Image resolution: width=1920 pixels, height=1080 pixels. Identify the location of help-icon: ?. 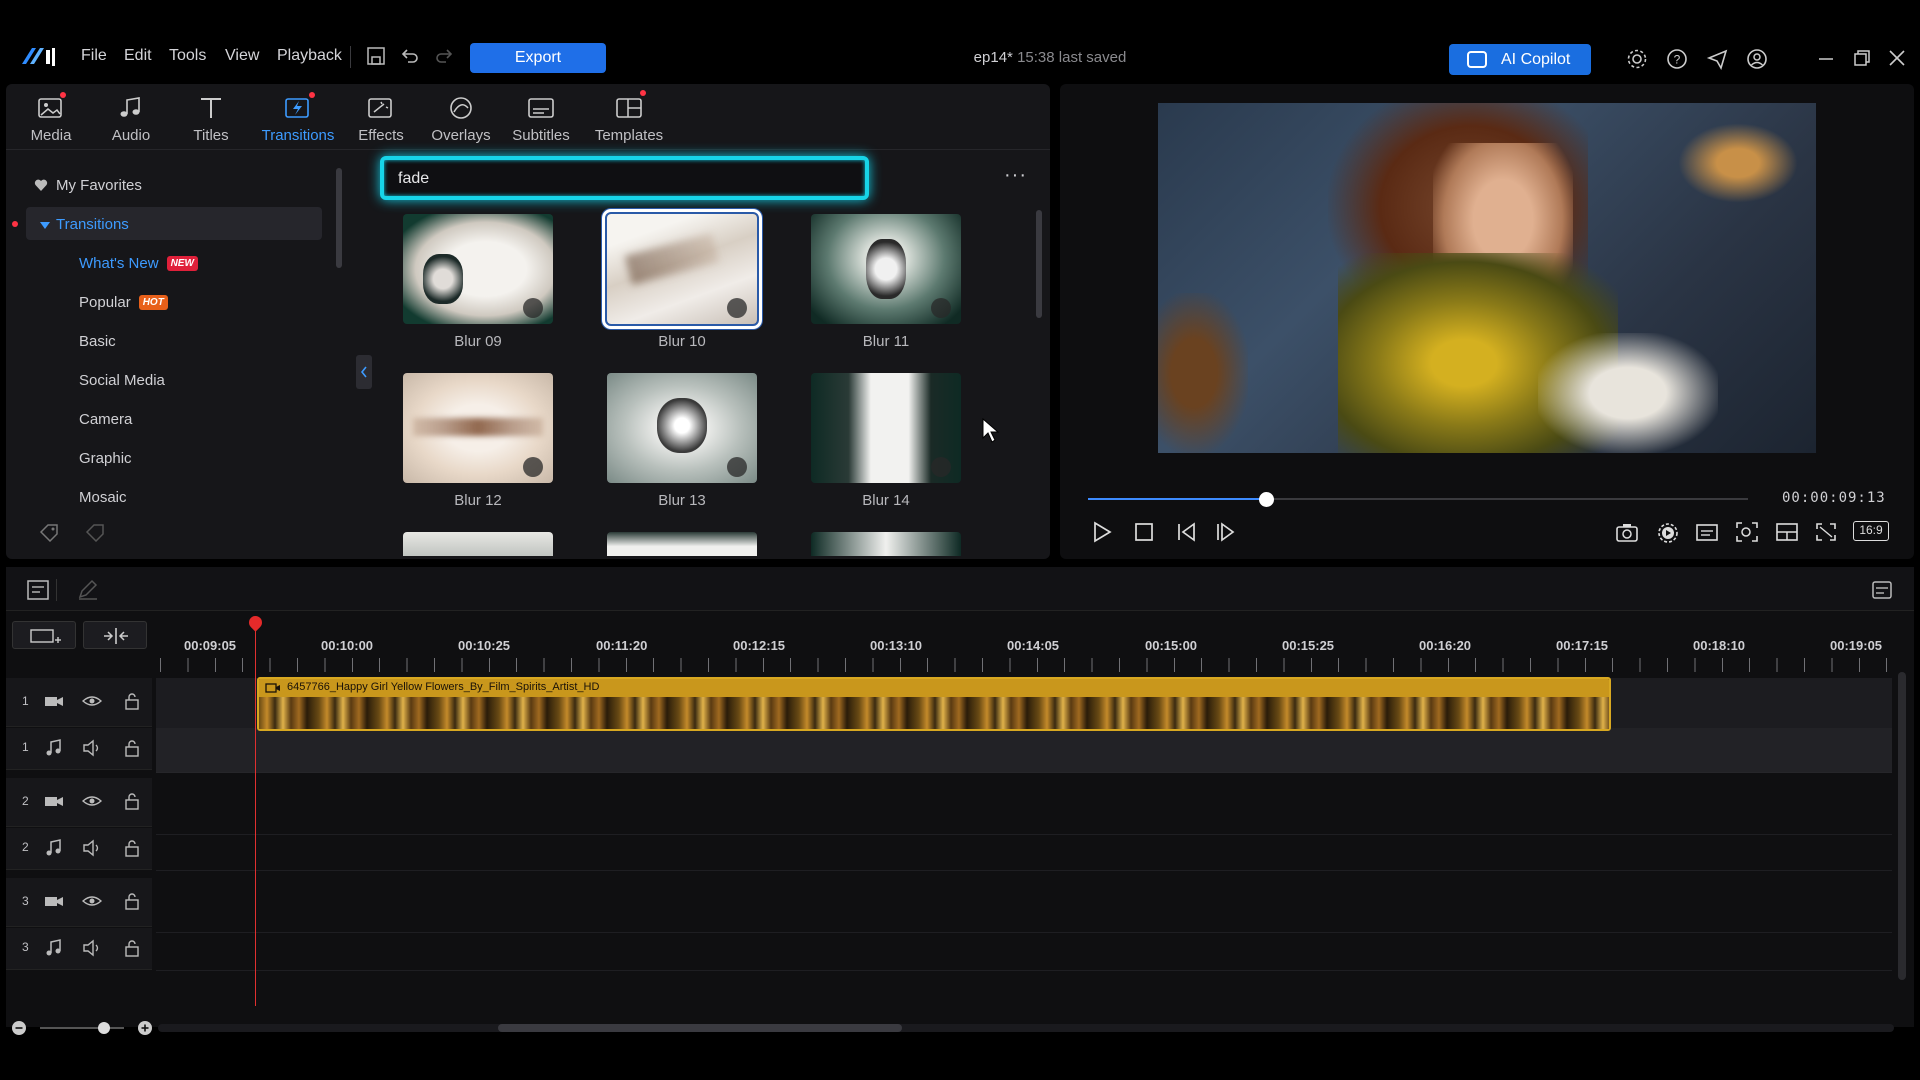
(1678, 59).